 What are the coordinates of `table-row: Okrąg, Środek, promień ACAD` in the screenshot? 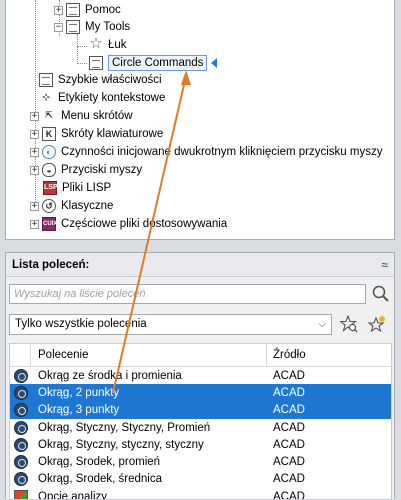 It's located at (200, 461).